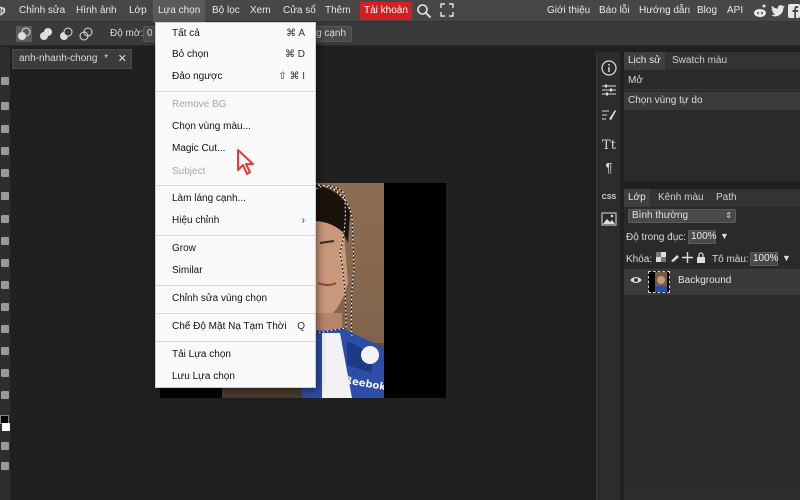 The height and width of the screenshot is (500, 800). Describe the element at coordinates (42, 11) in the screenshot. I see `menu-item-edit: Chỉnh sửa` at that location.